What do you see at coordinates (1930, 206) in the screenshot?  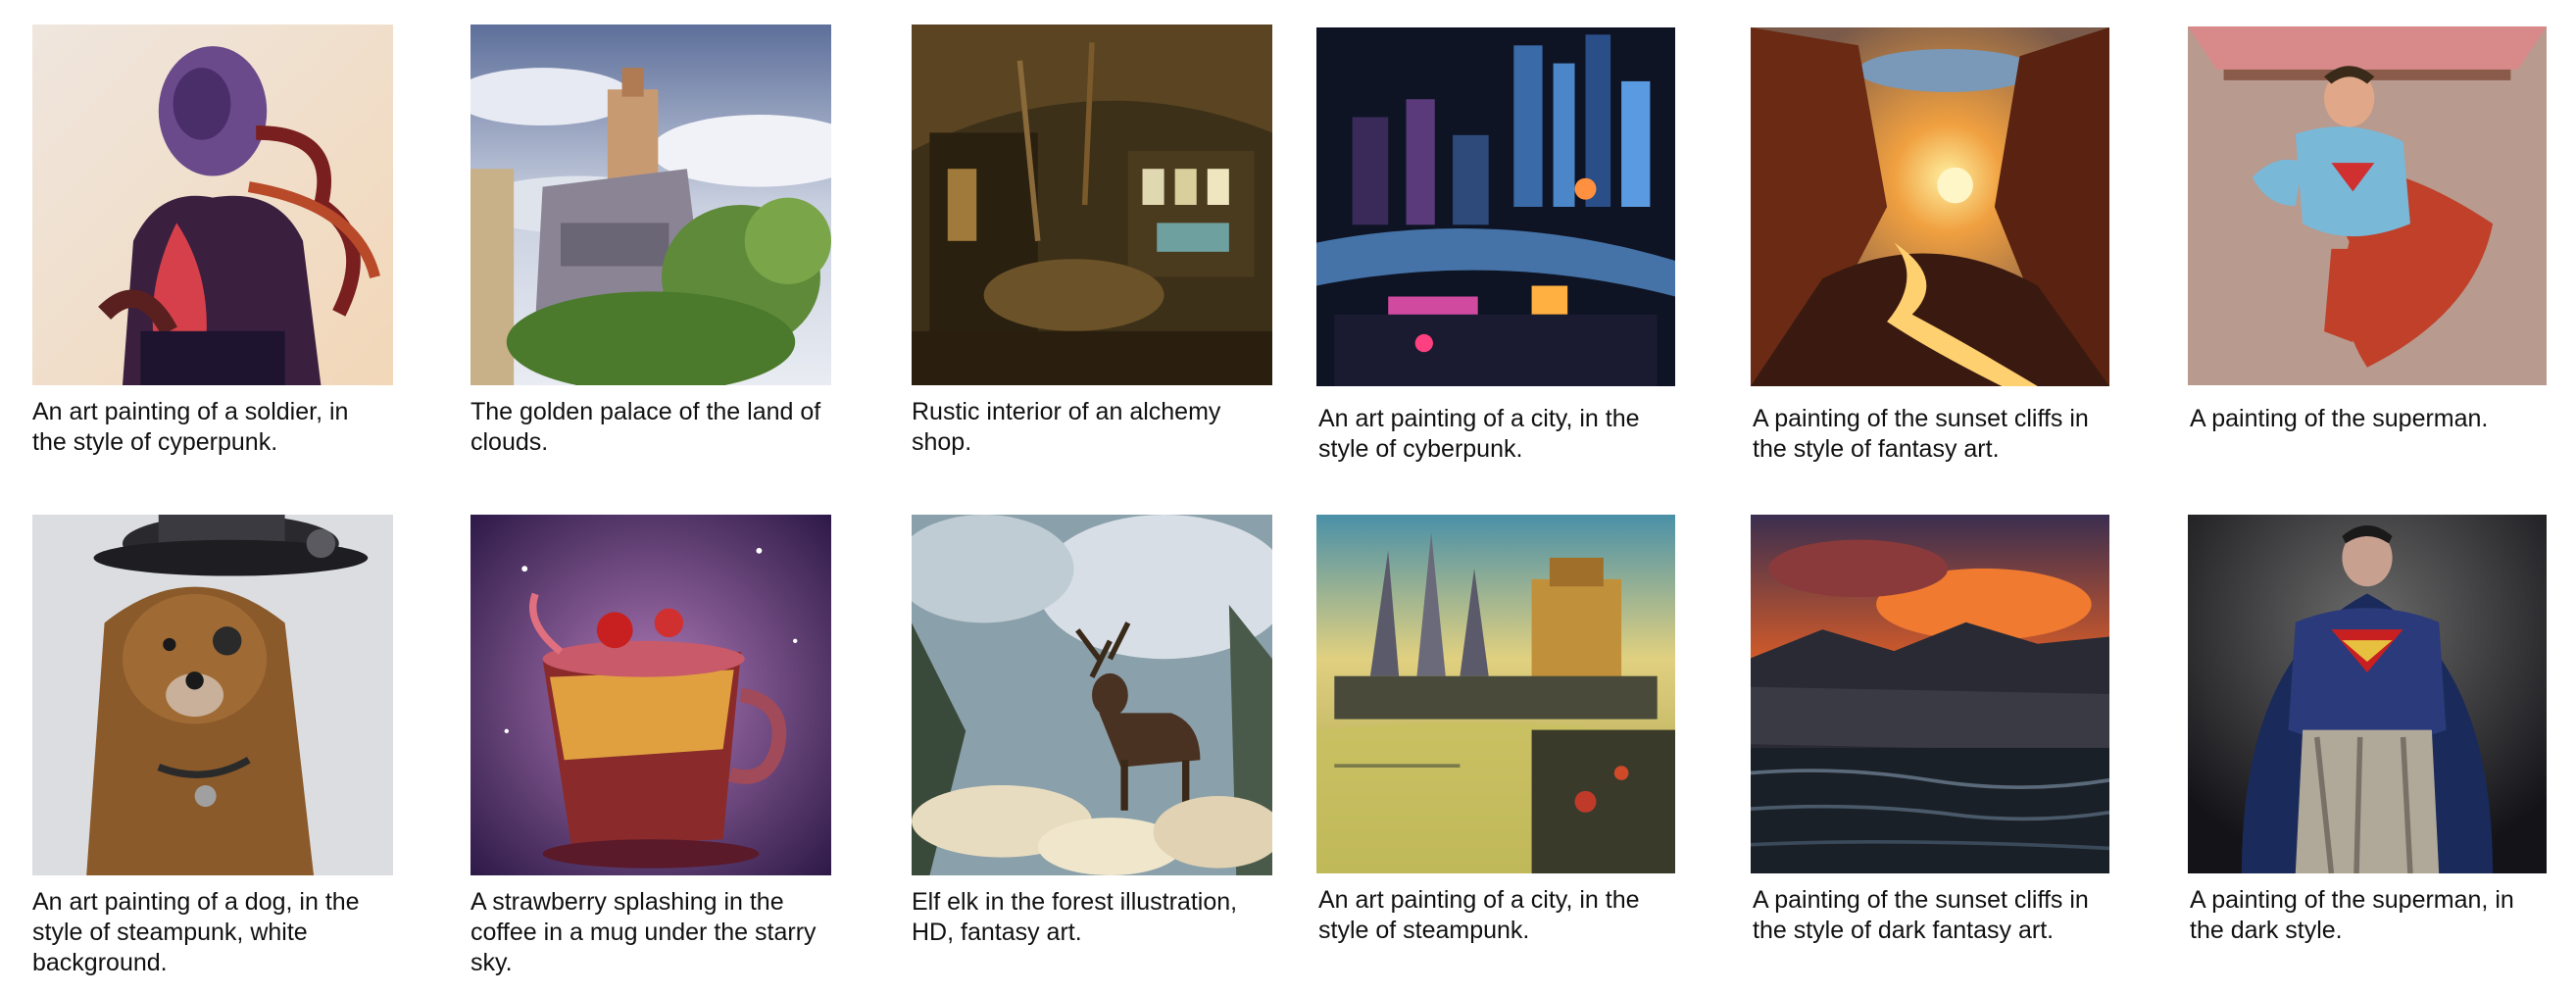 I see `sunset-cliffs-painting` at bounding box center [1930, 206].